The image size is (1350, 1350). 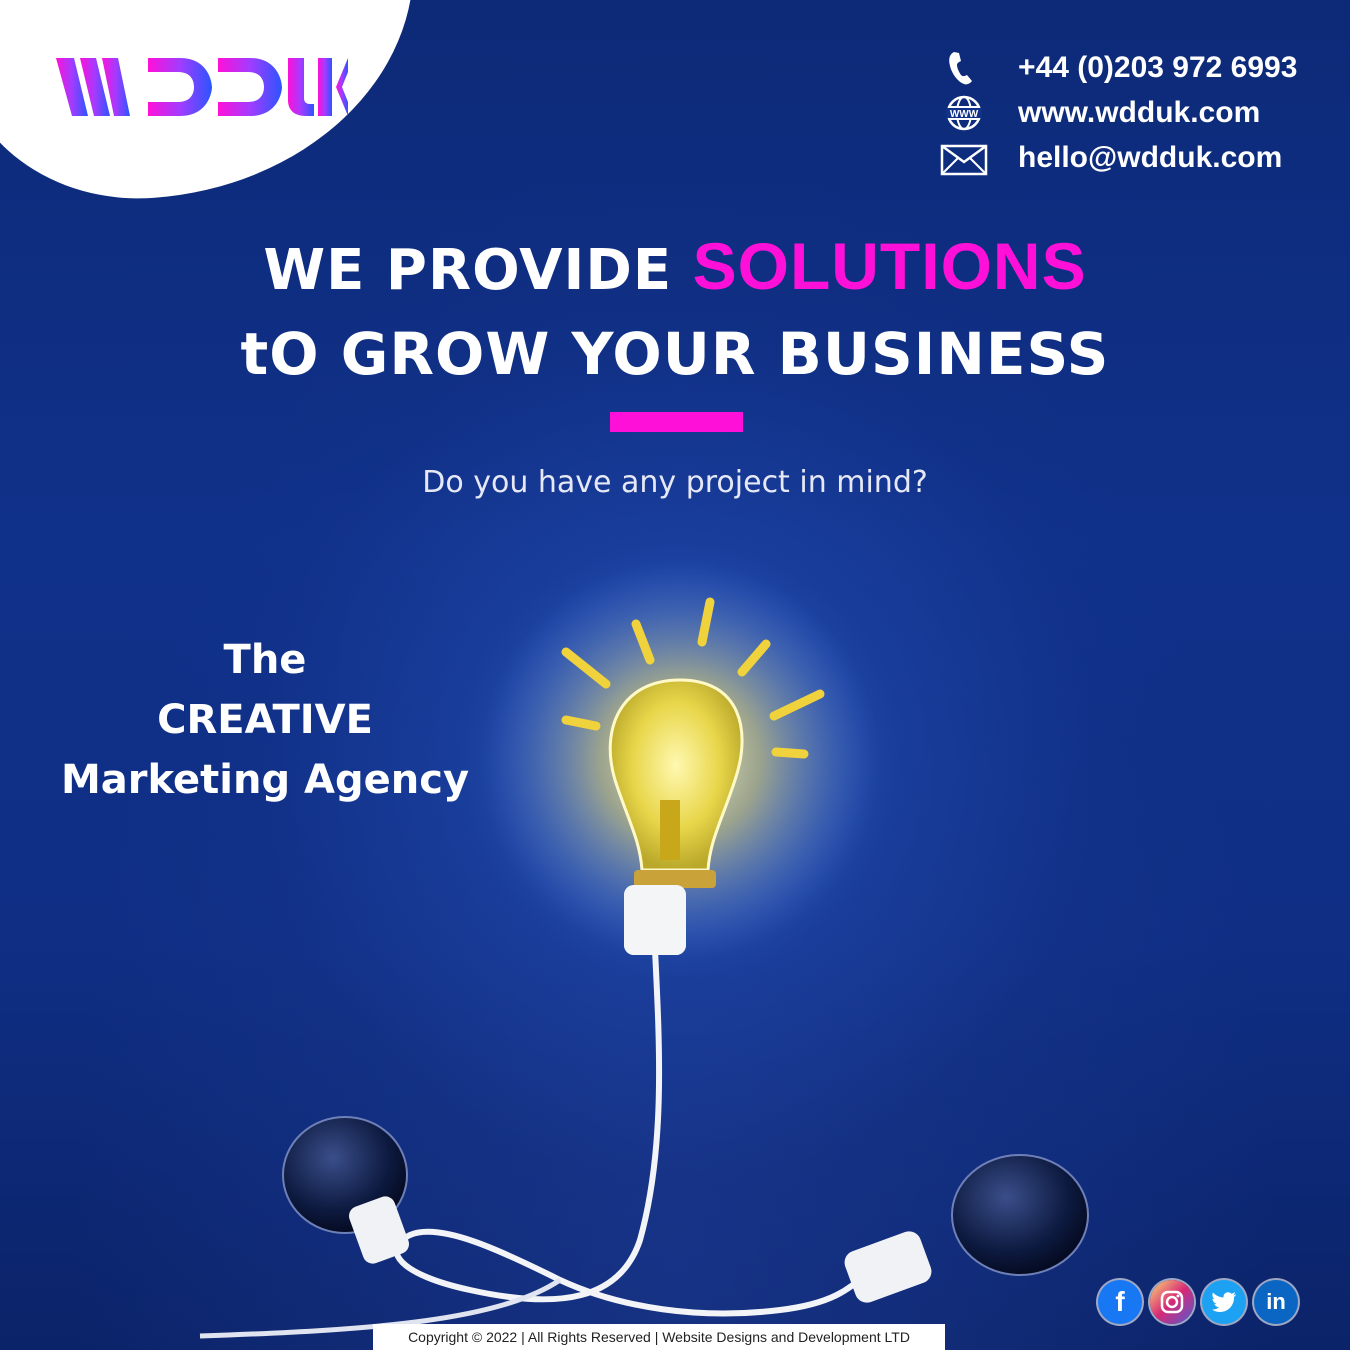 What do you see at coordinates (675, 266) in the screenshot?
I see `headline-line-1: WE PROVIDE SOLUTIONS` at bounding box center [675, 266].